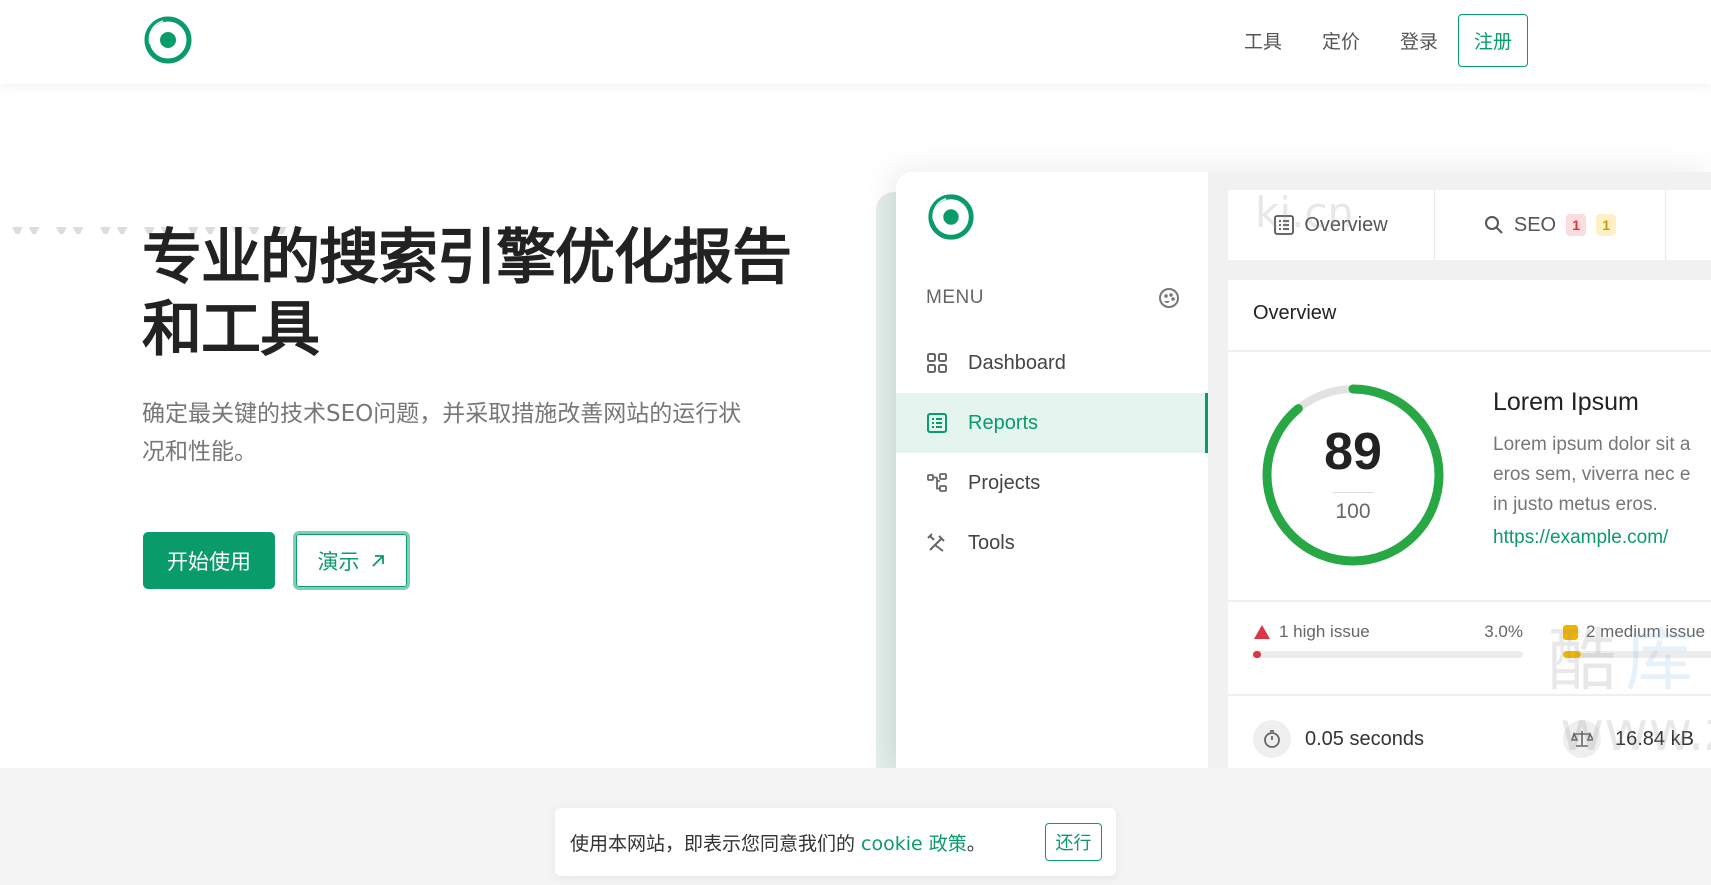 This screenshot has width=1711, height=885. I want to click on app-sidebar: MENU Dashboard Reports Projects Tools, so click(1052, 470).